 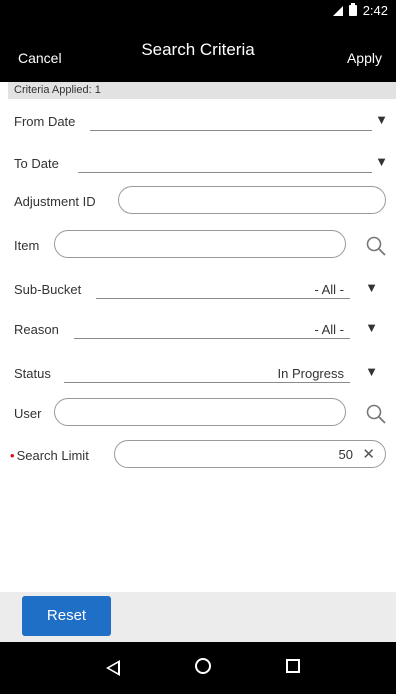 What do you see at coordinates (113, 668) in the screenshot?
I see `back-icon` at bounding box center [113, 668].